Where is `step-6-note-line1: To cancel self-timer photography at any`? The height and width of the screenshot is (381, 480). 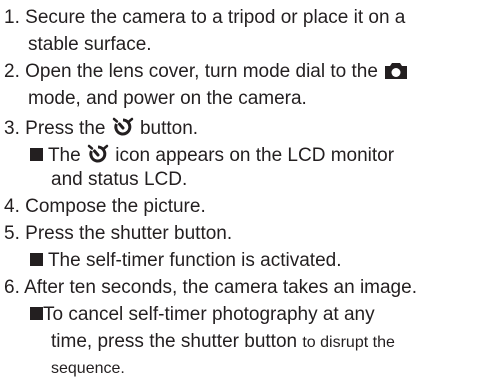
step-6-note-line1: To cancel self-timer photography at any is located at coordinates (209, 314).